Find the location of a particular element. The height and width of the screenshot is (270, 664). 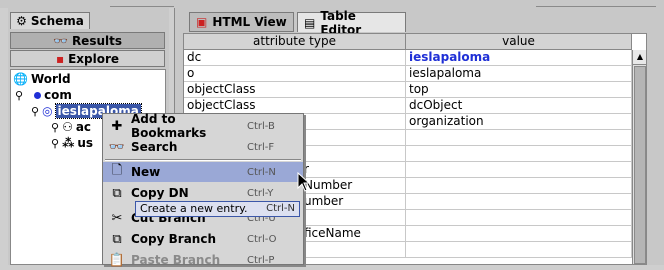

html-view-icon: ▣ is located at coordinates (202, 22).